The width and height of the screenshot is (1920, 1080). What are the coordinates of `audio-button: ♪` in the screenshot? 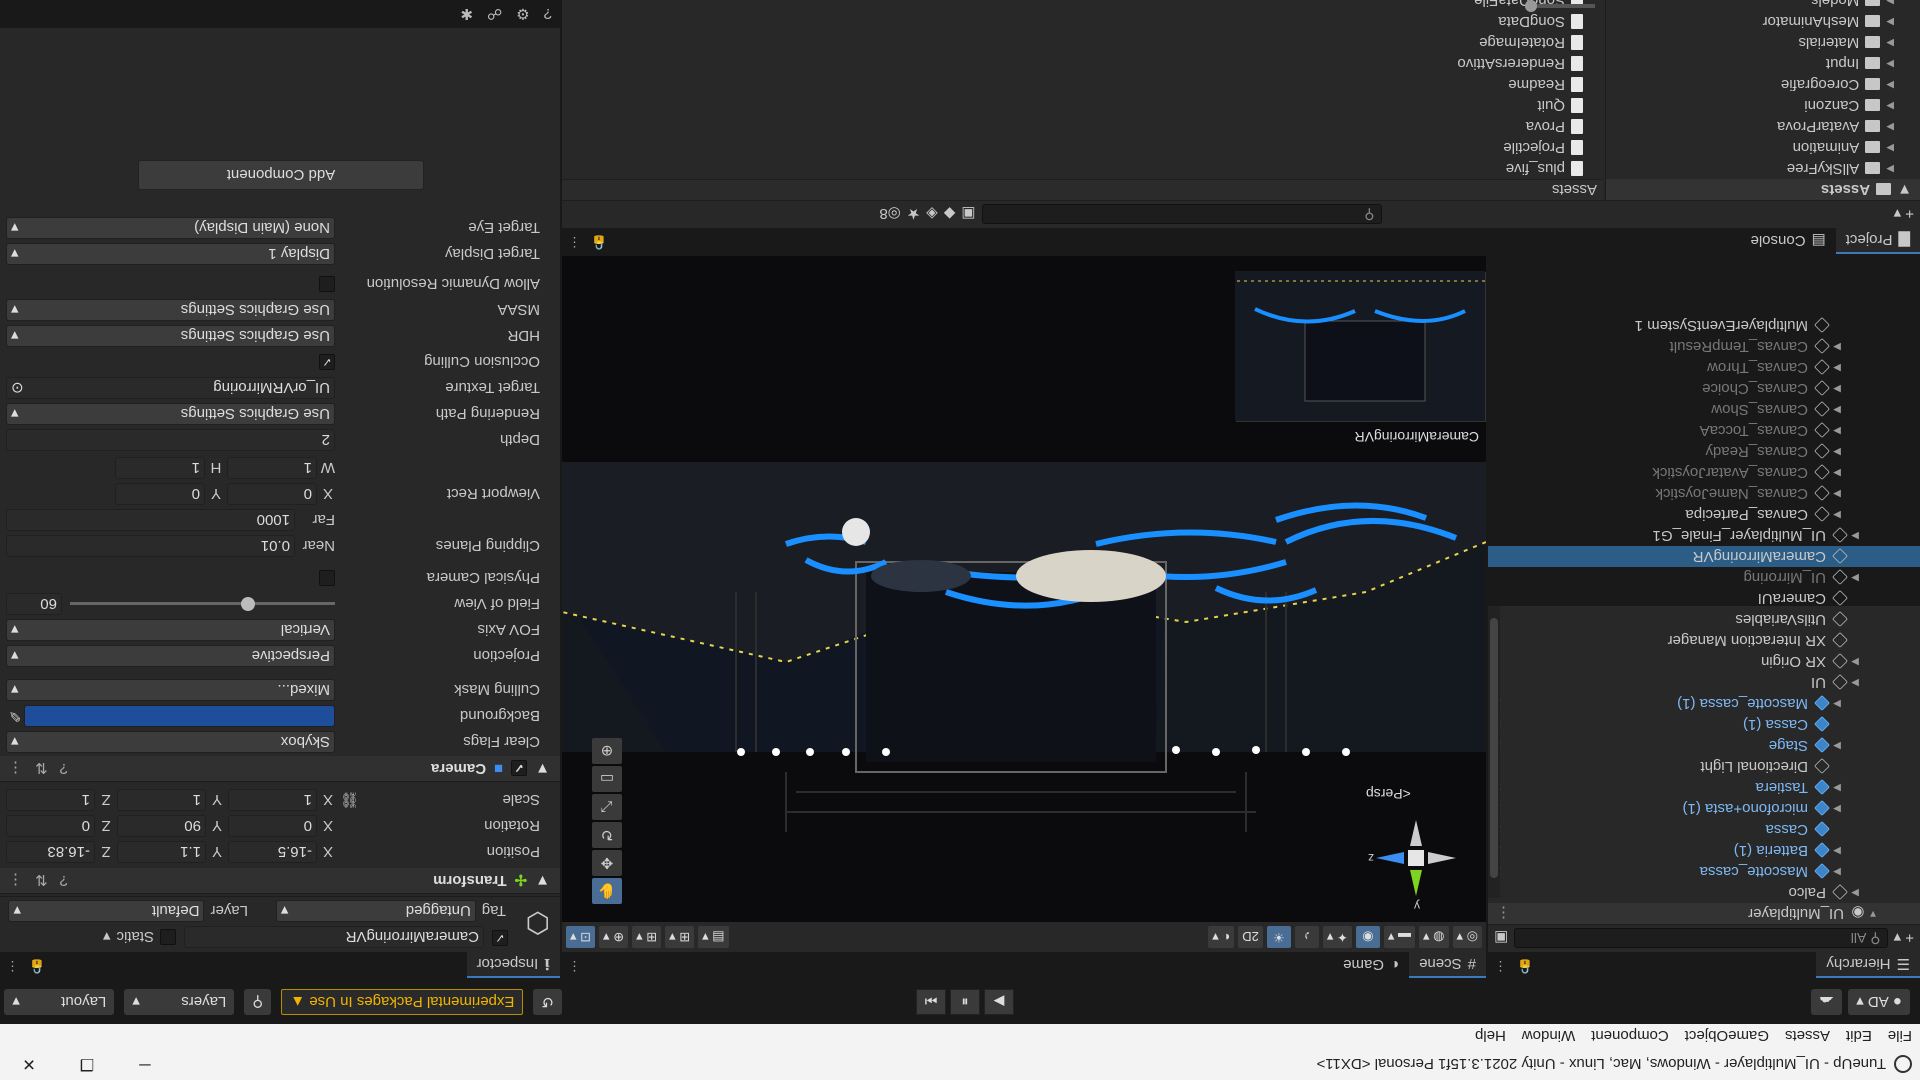 It's located at (1306, 937).